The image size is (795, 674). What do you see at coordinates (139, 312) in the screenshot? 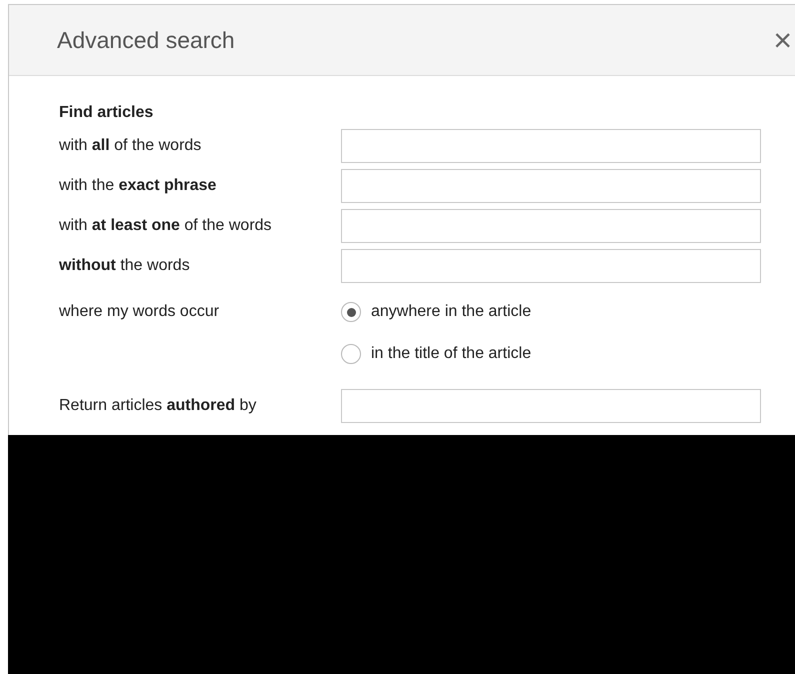
I see `field-label: where my words occur` at bounding box center [139, 312].